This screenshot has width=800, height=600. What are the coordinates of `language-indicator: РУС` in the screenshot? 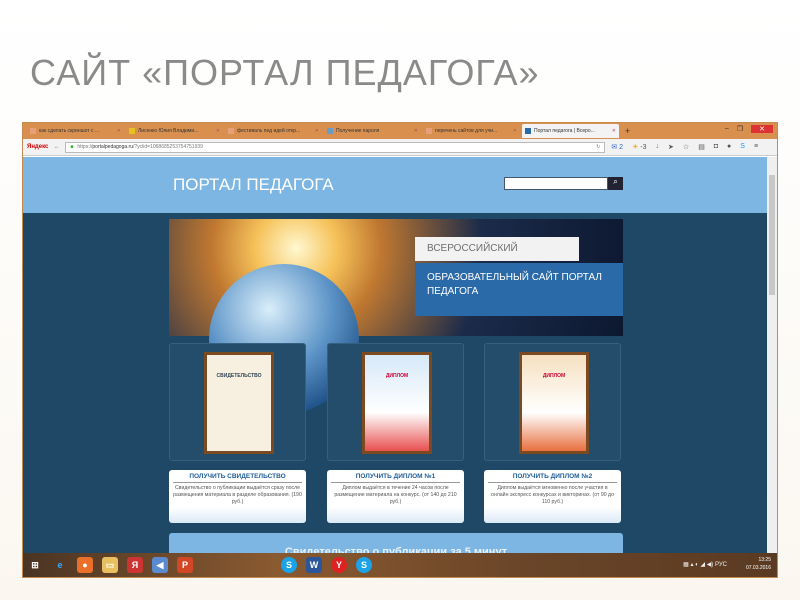 It's located at (721, 565).